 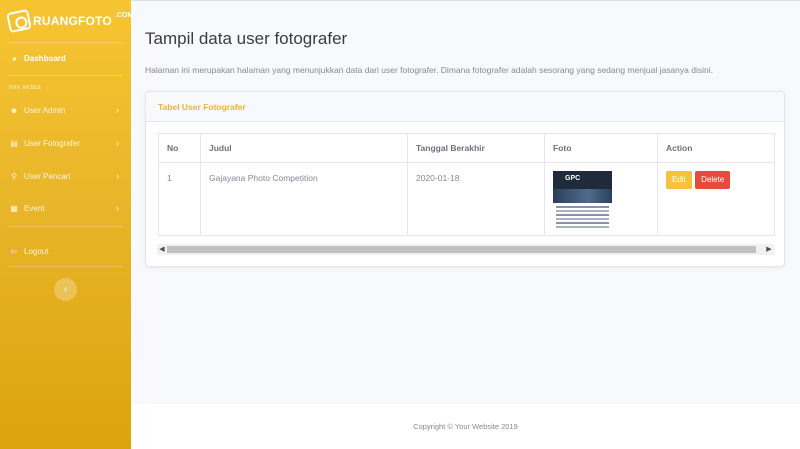 I want to click on cell-action: Edit Delete, so click(x=716, y=199).